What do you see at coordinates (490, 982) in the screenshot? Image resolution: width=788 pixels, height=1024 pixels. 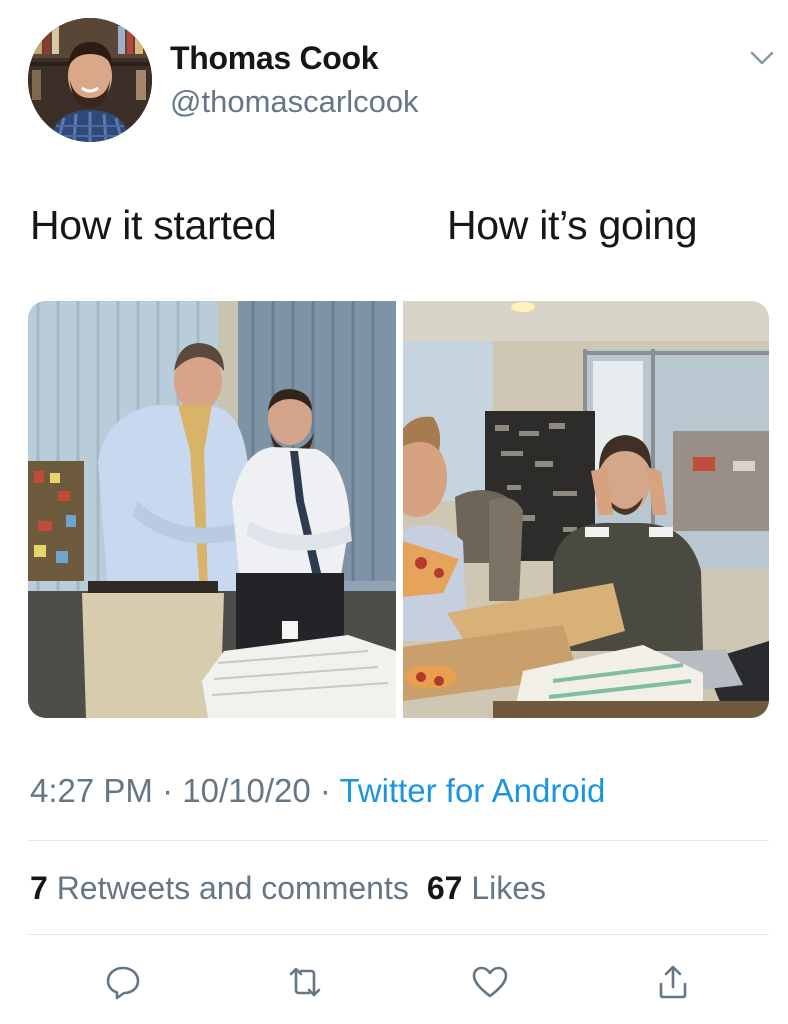 I see `heart-icon` at bounding box center [490, 982].